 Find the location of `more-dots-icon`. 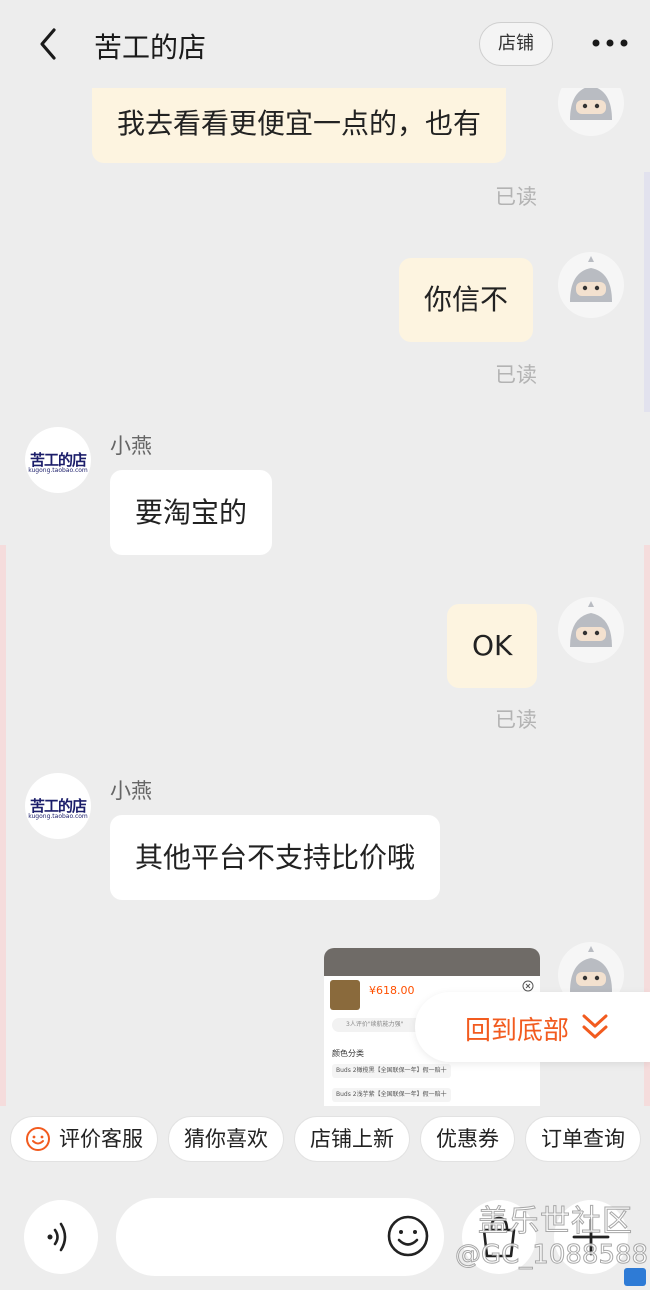

more-dots-icon is located at coordinates (610, 43).